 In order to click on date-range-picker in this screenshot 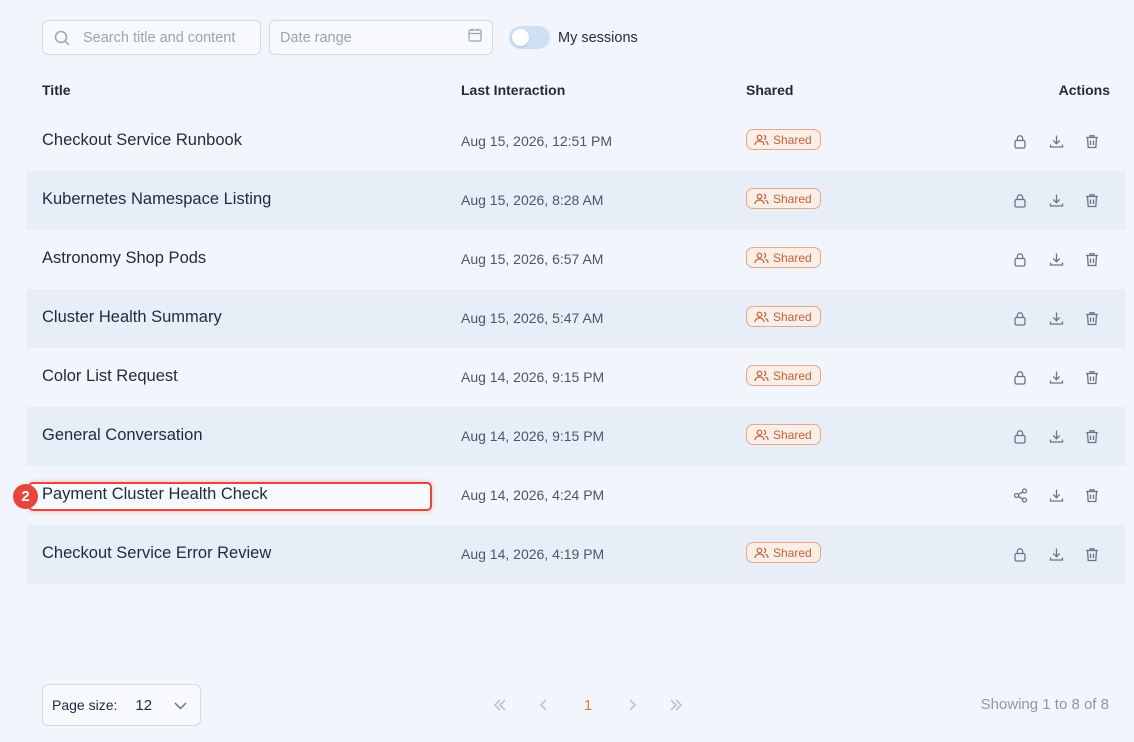, I will do `click(381, 37)`.